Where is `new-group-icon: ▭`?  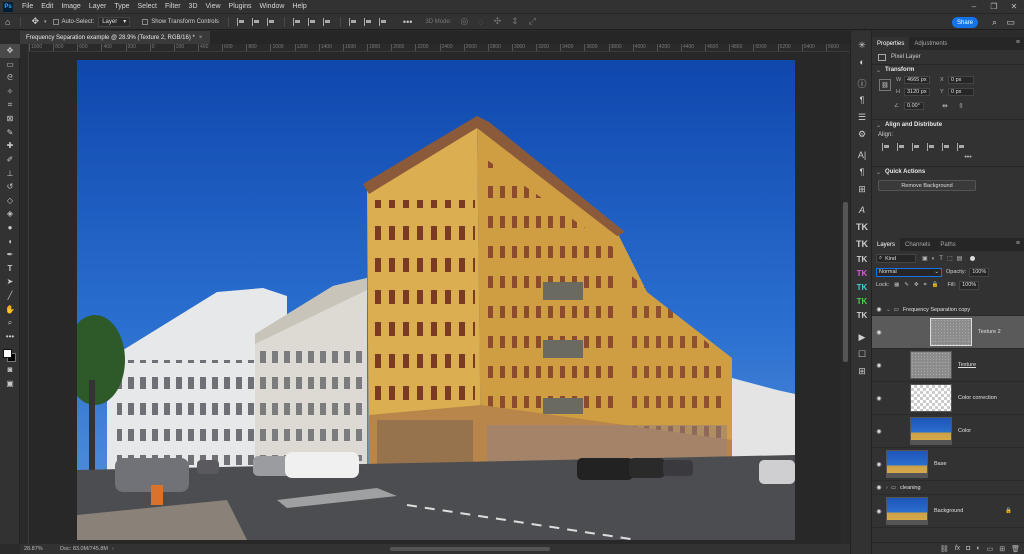 new-group-icon: ▭ is located at coordinates (990, 549).